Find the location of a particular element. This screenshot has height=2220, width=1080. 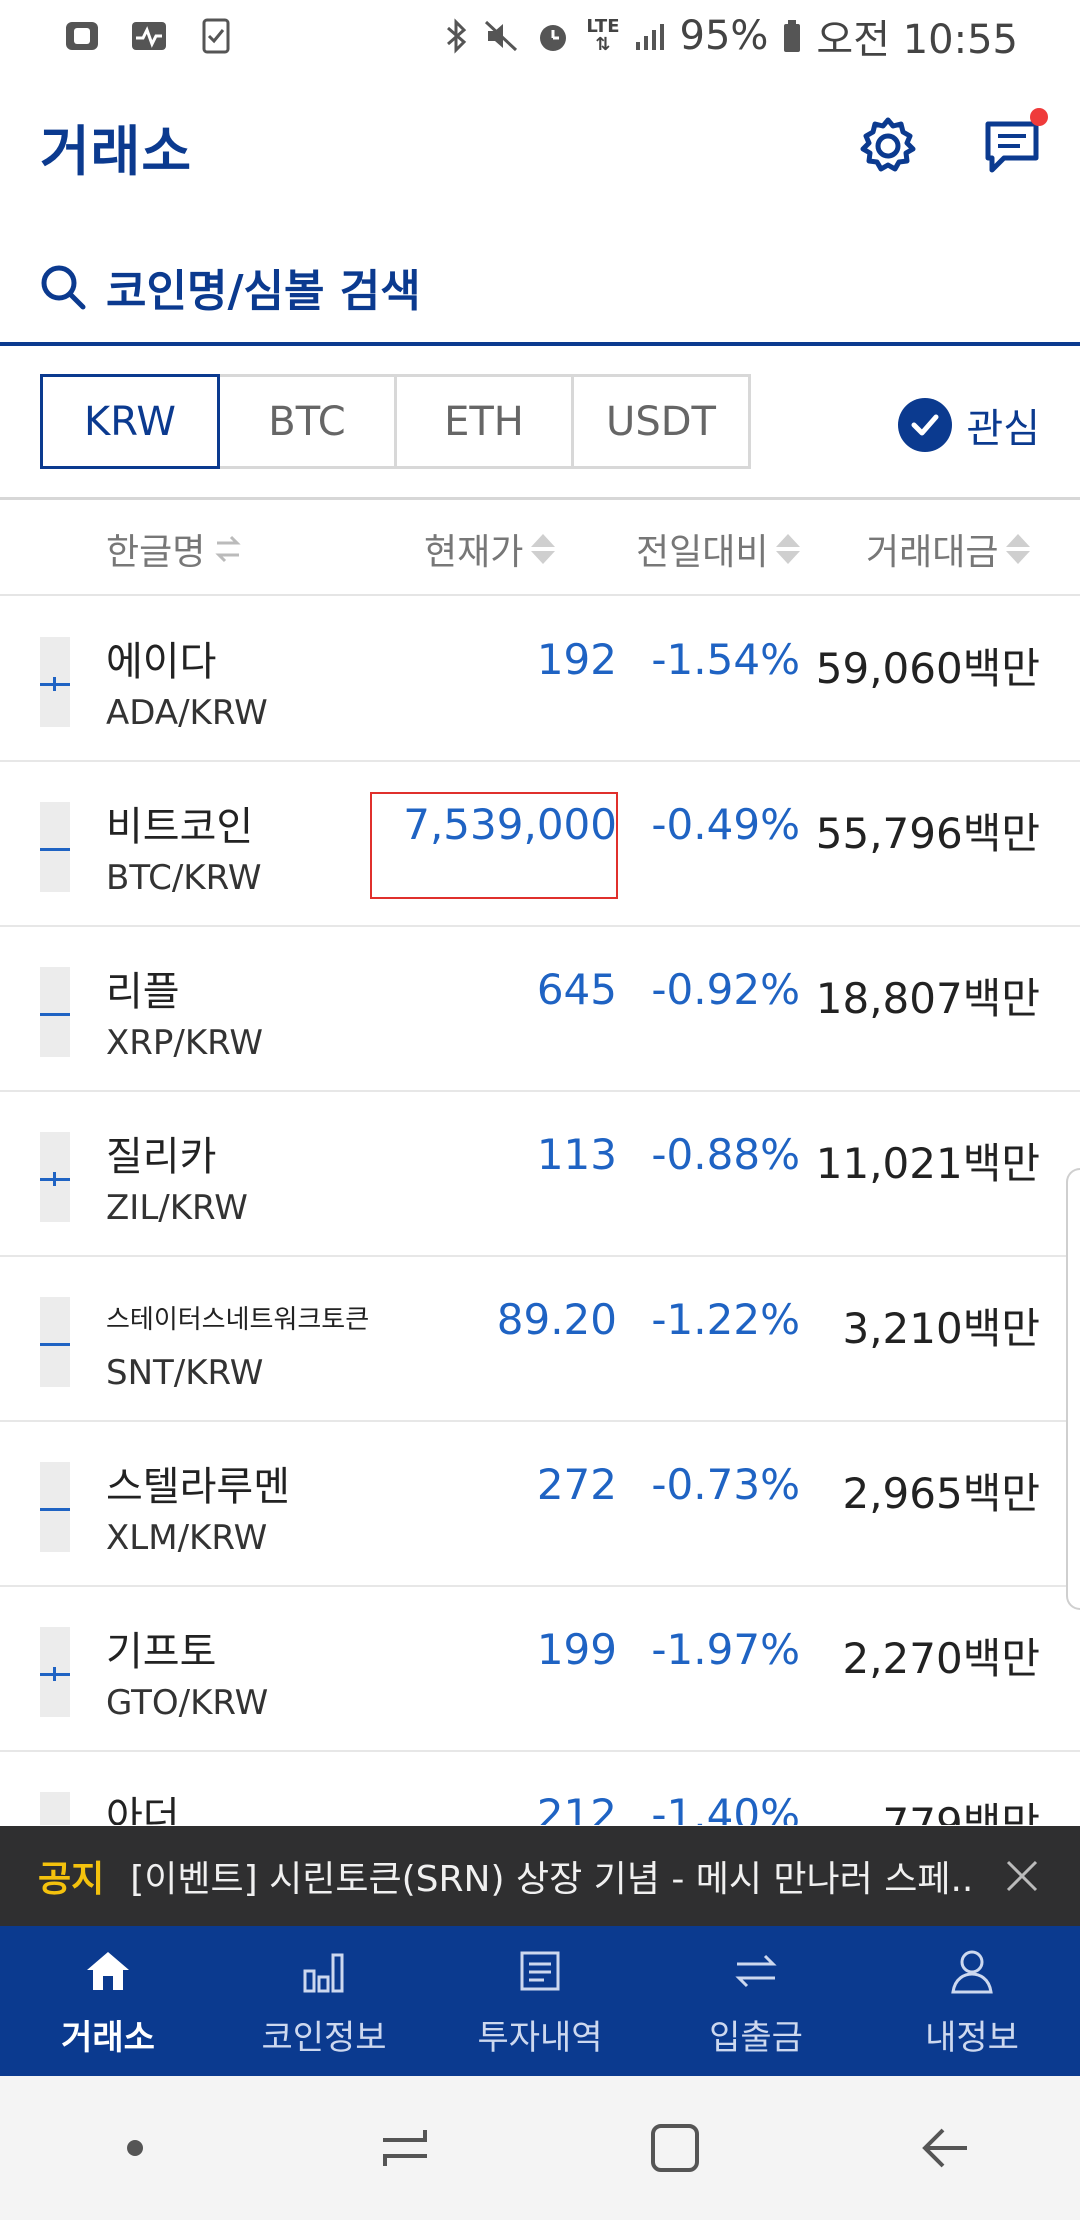

status-bar: LTE ⇅ 95% 오전 10:55 is located at coordinates (540, 36).